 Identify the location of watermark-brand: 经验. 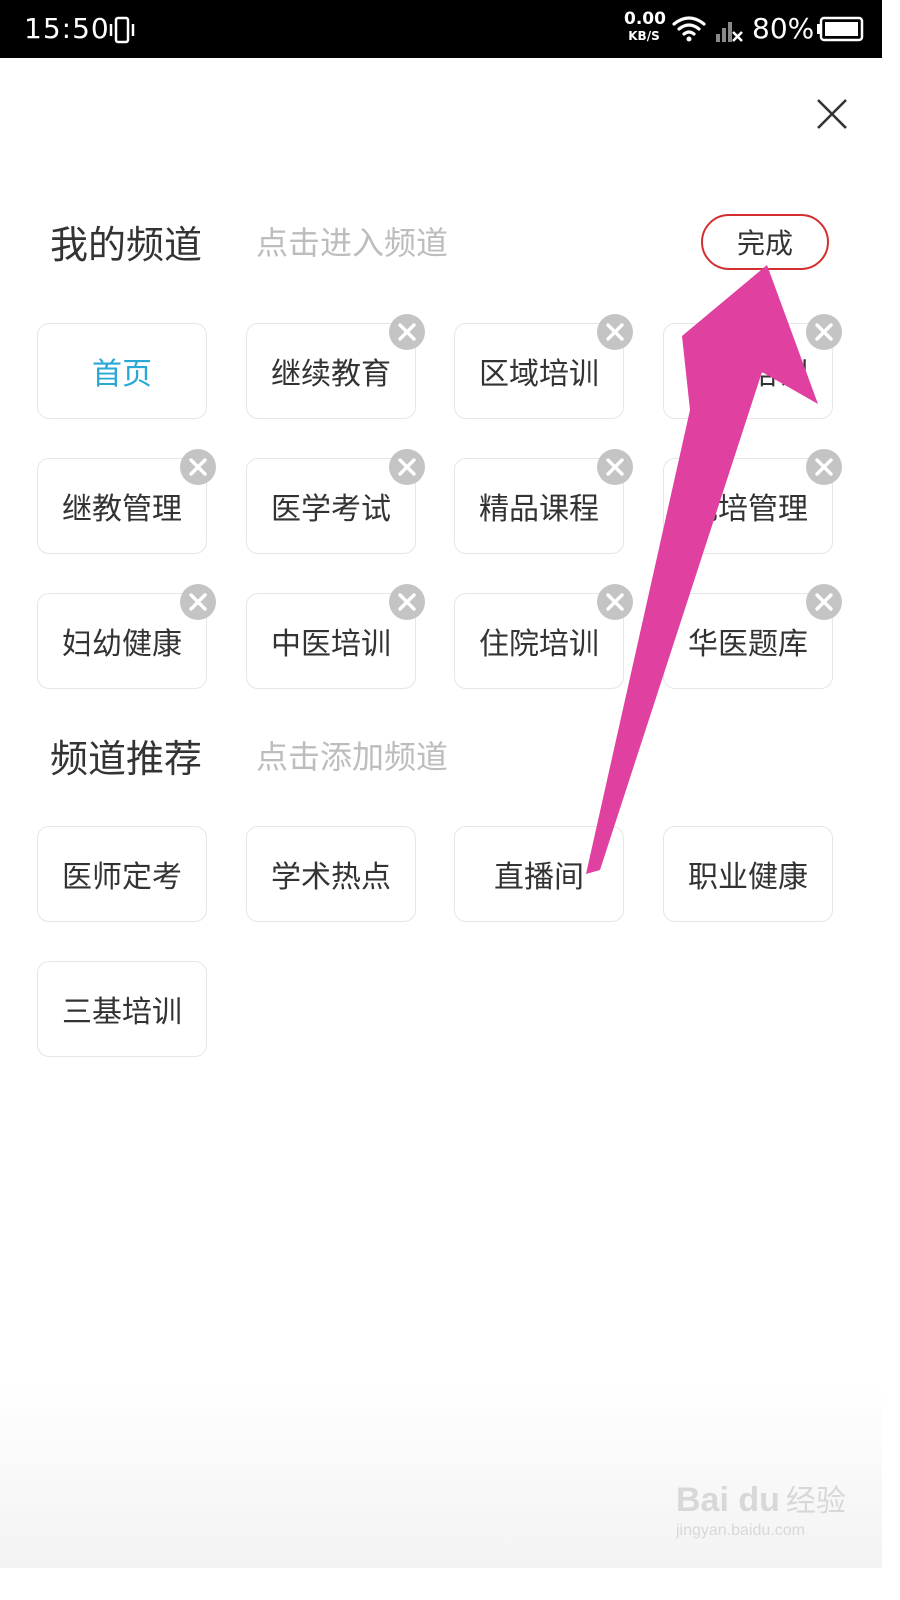
(815, 1501).